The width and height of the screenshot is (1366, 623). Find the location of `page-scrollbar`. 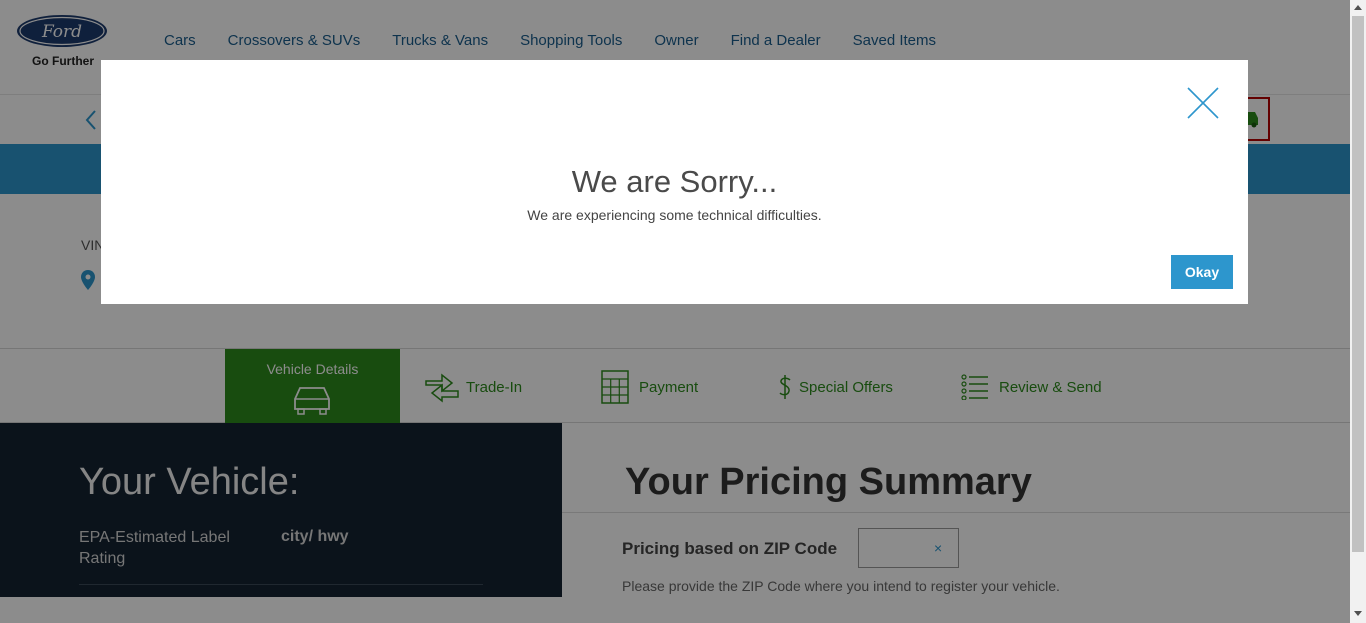

page-scrollbar is located at coordinates (1358, 311).